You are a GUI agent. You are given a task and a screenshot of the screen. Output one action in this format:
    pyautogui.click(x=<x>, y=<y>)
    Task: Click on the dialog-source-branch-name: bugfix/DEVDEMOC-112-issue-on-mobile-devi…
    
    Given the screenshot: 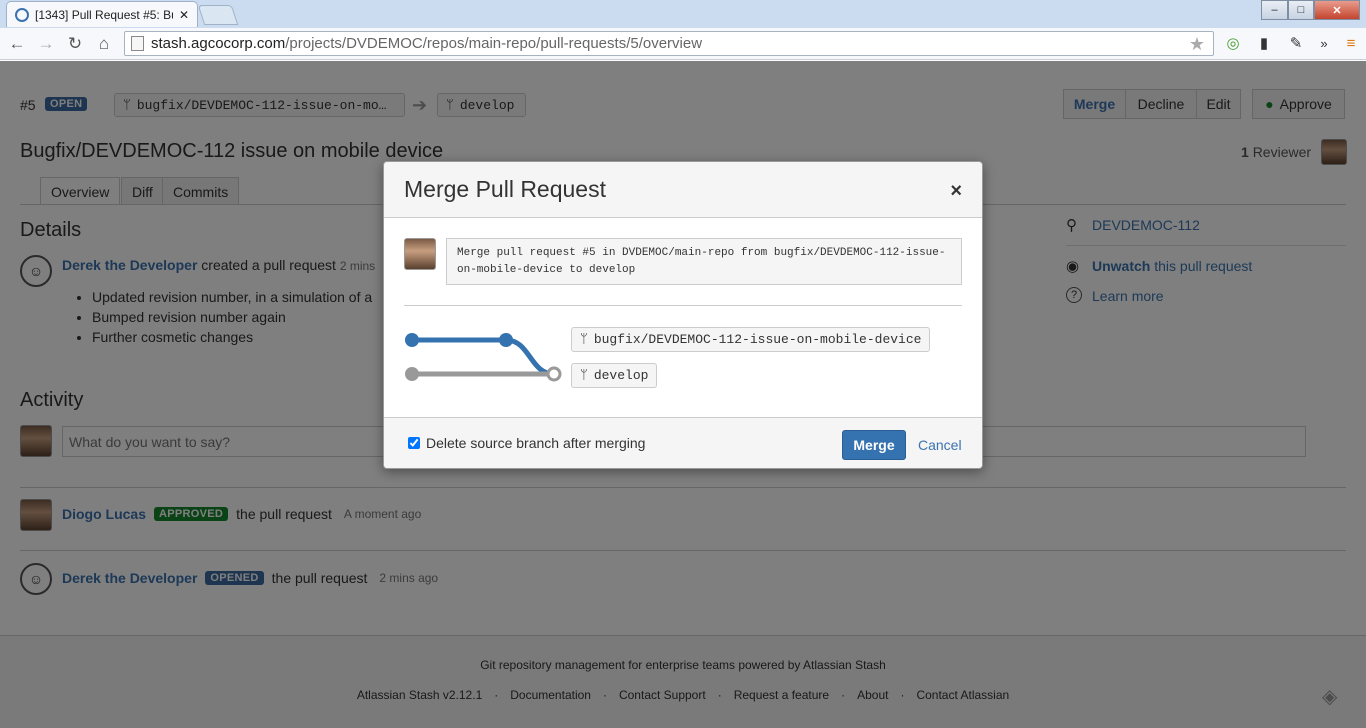 What is the action you would take?
    pyautogui.click(x=757, y=339)
    